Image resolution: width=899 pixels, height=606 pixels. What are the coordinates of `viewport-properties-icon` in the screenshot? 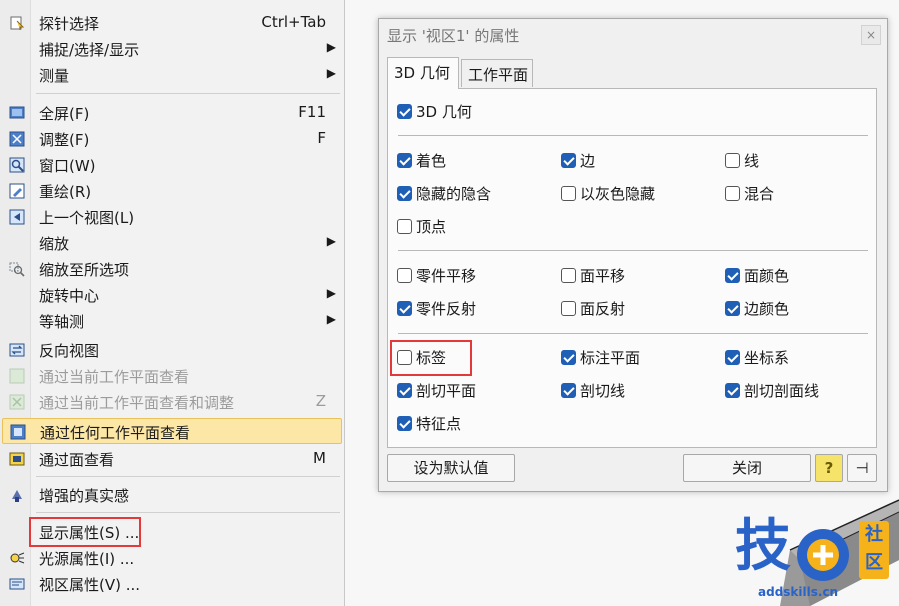 It's located at (17, 584).